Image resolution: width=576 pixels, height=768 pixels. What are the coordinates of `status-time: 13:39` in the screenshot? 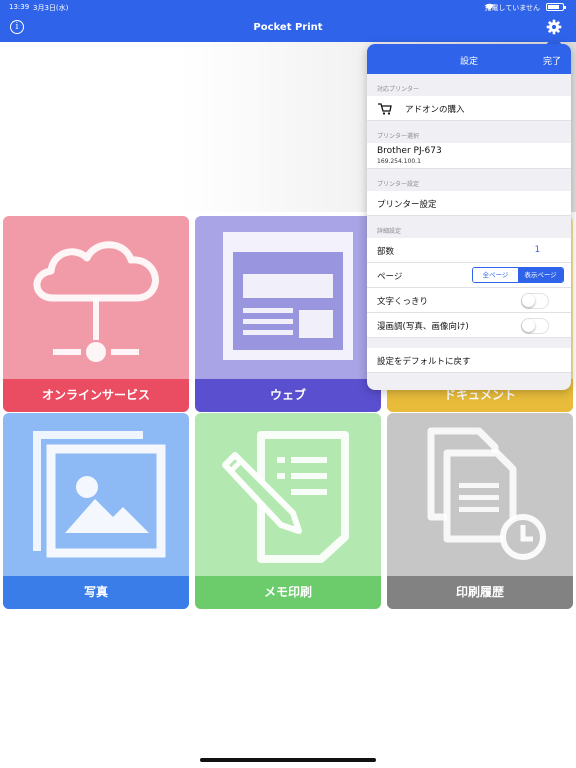 It's located at (19, 7).